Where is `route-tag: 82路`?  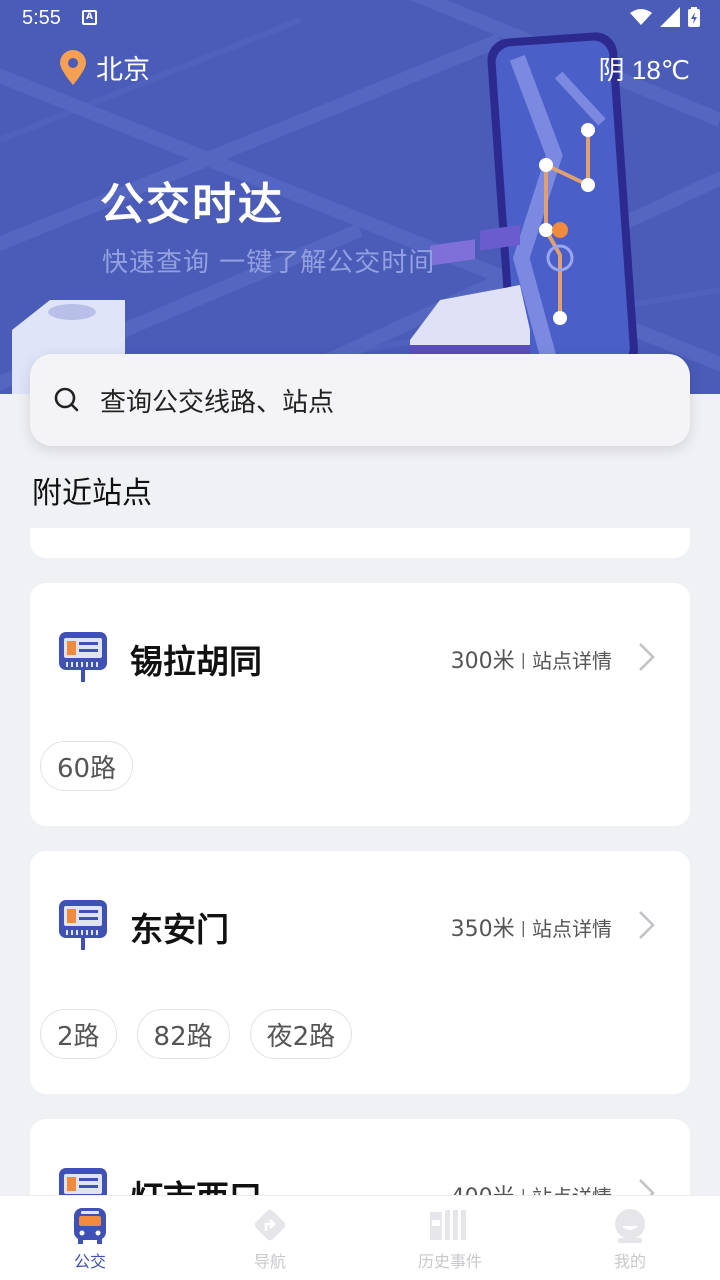 route-tag: 82路 is located at coordinates (183, 1034).